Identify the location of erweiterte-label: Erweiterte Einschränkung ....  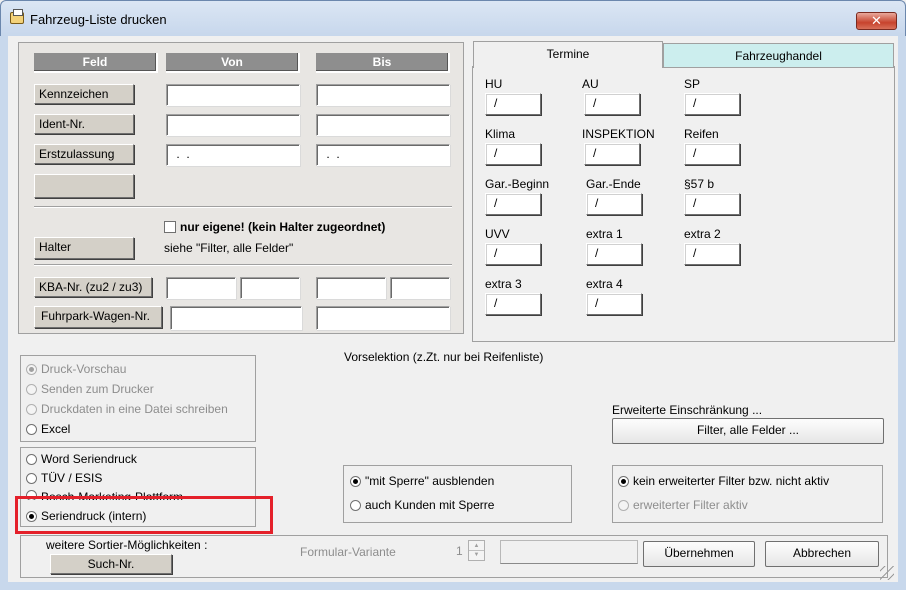
(687, 410).